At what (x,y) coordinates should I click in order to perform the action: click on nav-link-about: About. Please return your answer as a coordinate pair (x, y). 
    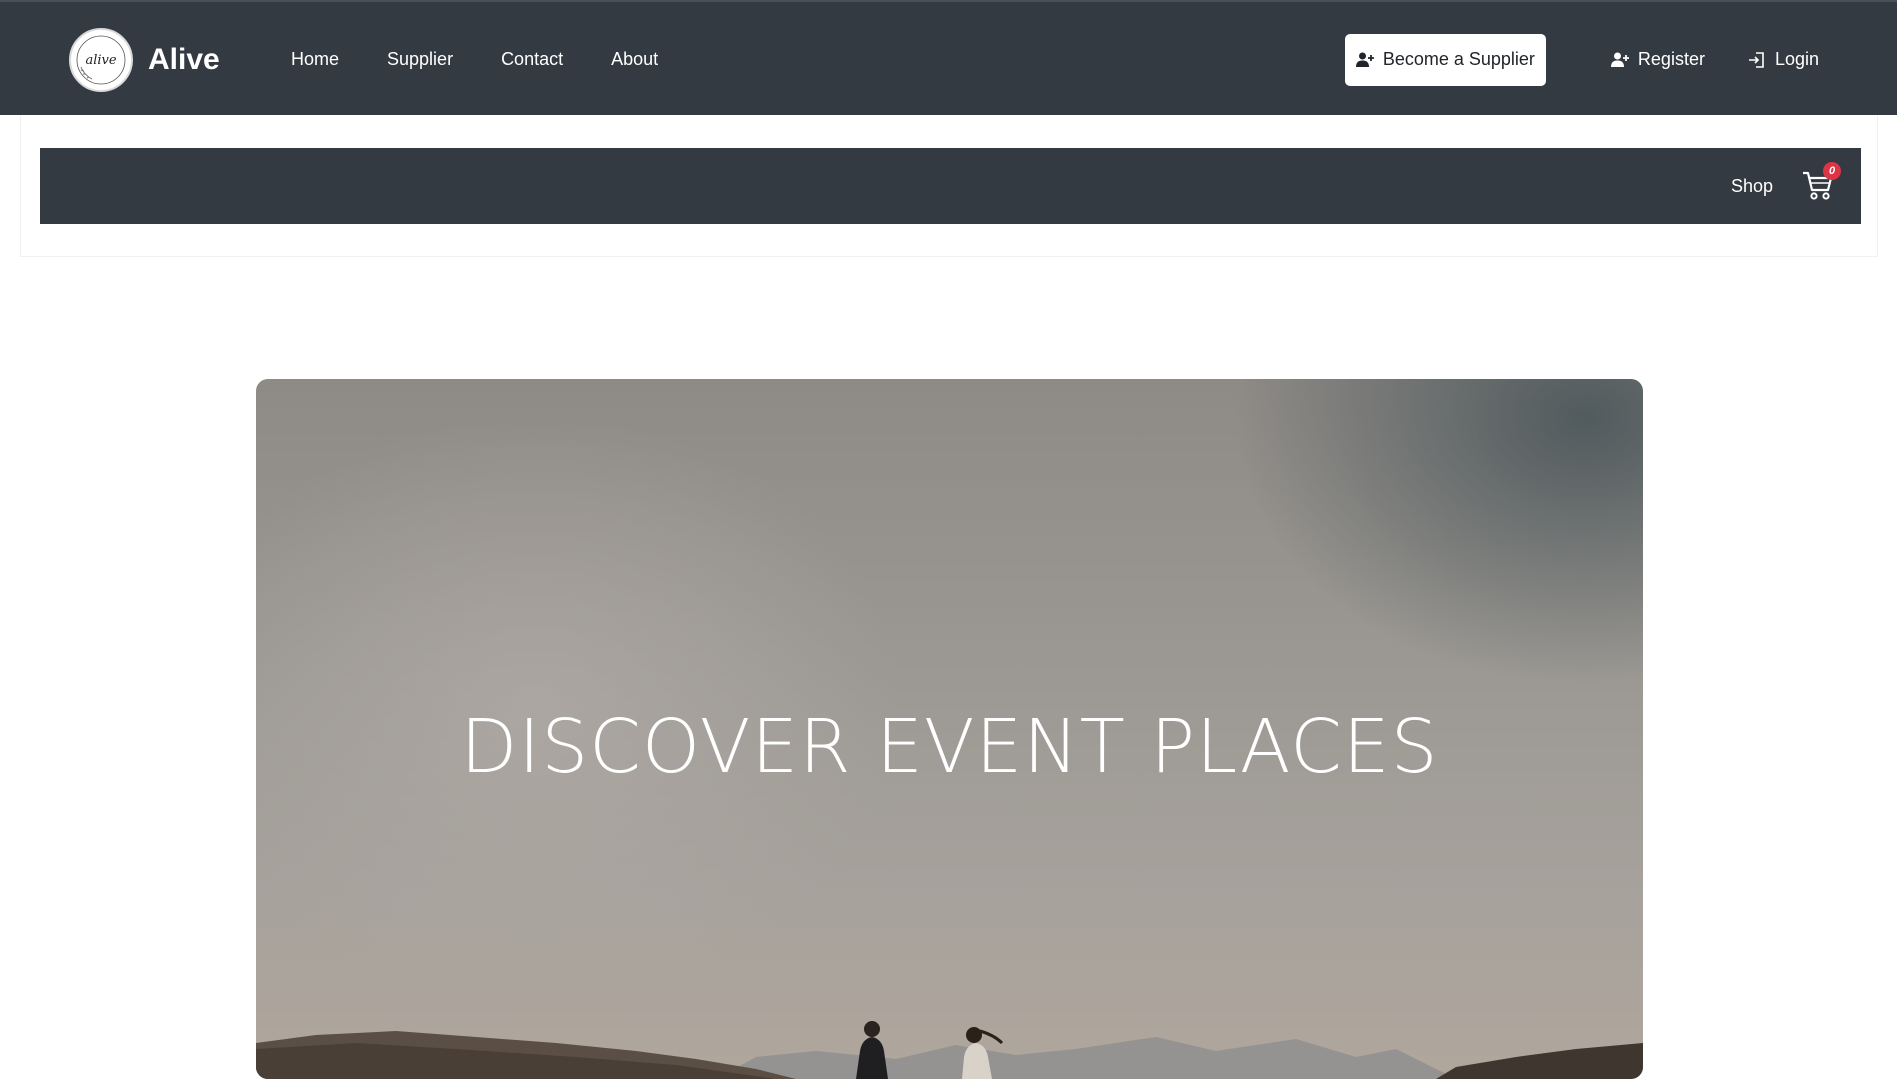
    Looking at the image, I should click on (634, 59).